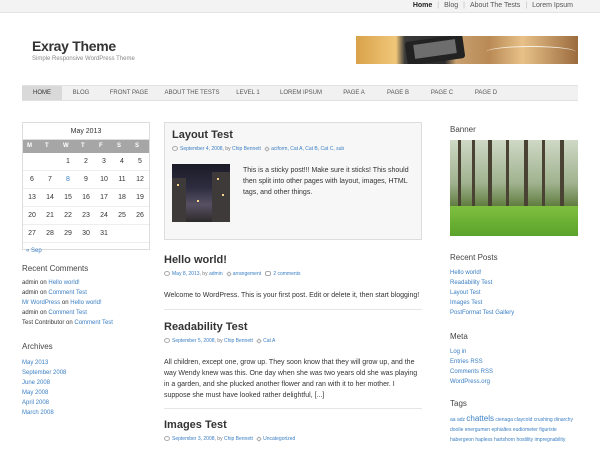 The width and height of the screenshot is (600, 450). Describe the element at coordinates (462, 440) in the screenshot. I see `tag-link: habergeon` at that location.